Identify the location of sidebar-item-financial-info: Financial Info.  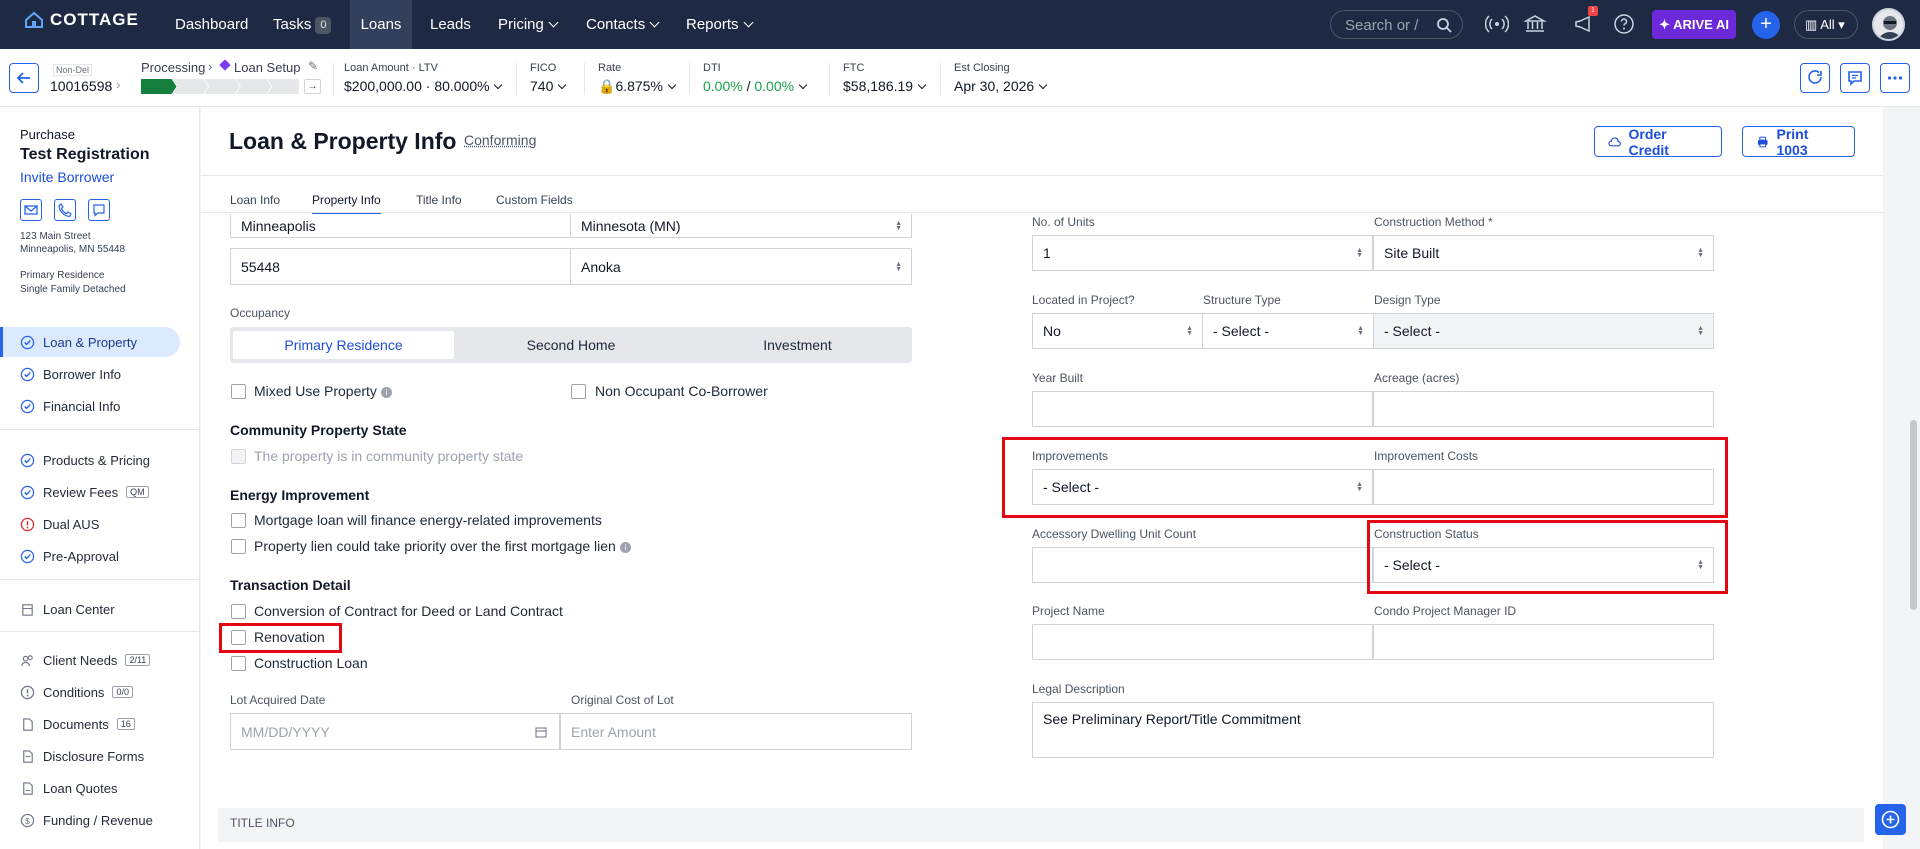
(90, 406).